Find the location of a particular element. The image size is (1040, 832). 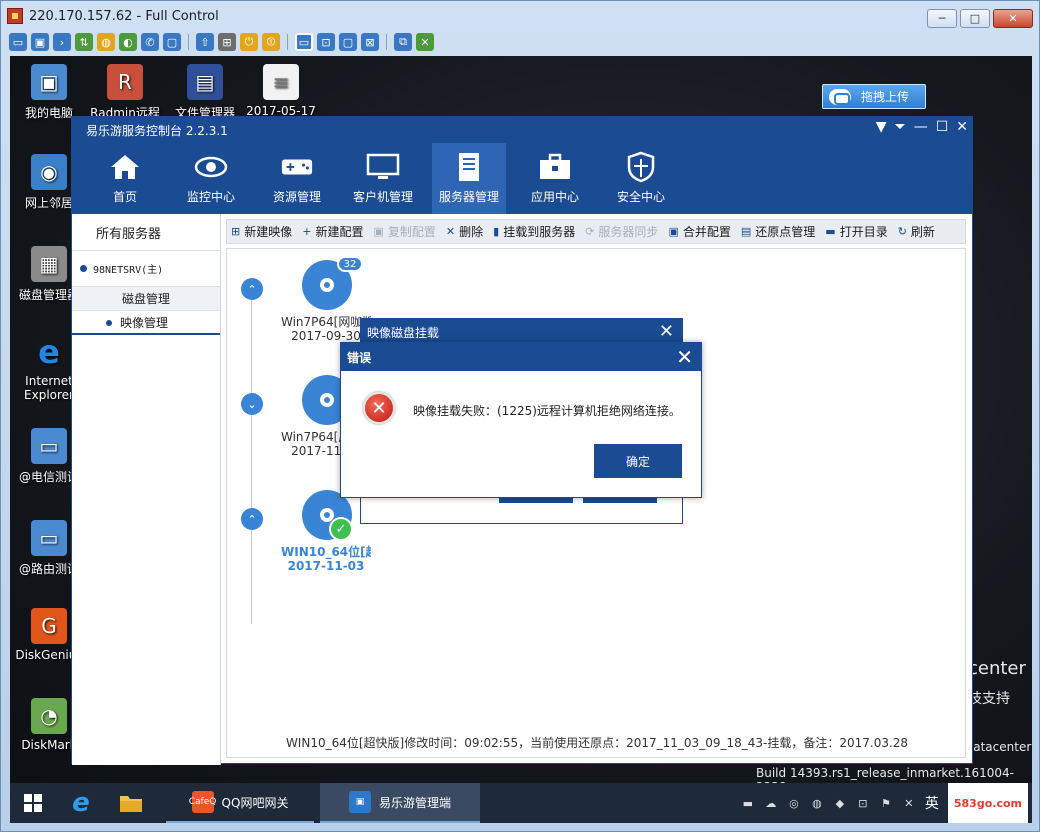

taskbar-explorer-button is located at coordinates (131, 803).